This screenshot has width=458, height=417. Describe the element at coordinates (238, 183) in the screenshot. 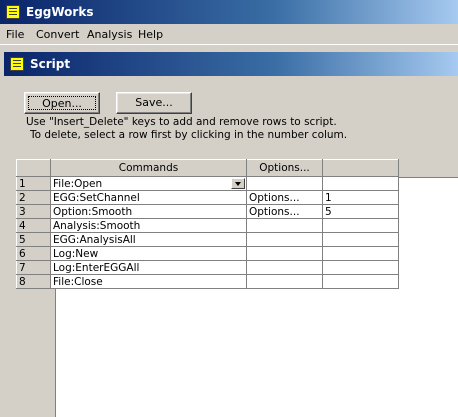

I see `chevron-down-icon` at that location.